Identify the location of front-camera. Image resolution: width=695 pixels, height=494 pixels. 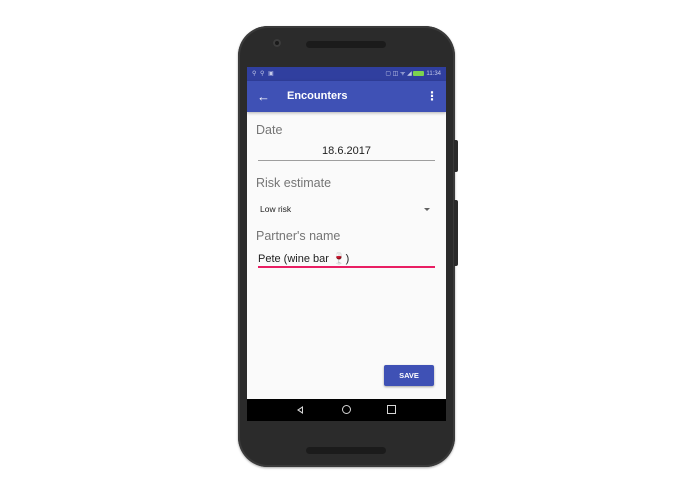
(277, 43).